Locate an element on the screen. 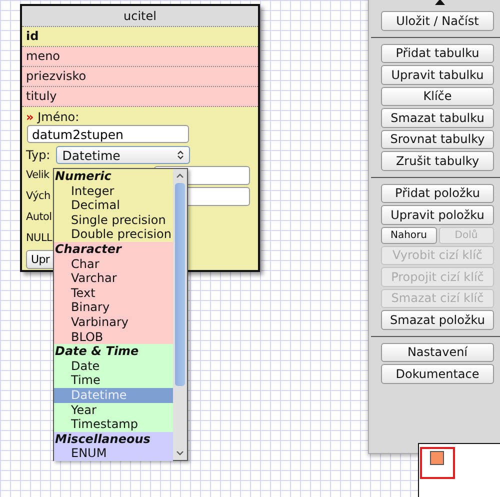 The image size is (500, 497). group-label: Date & Time is located at coordinates (97, 351).